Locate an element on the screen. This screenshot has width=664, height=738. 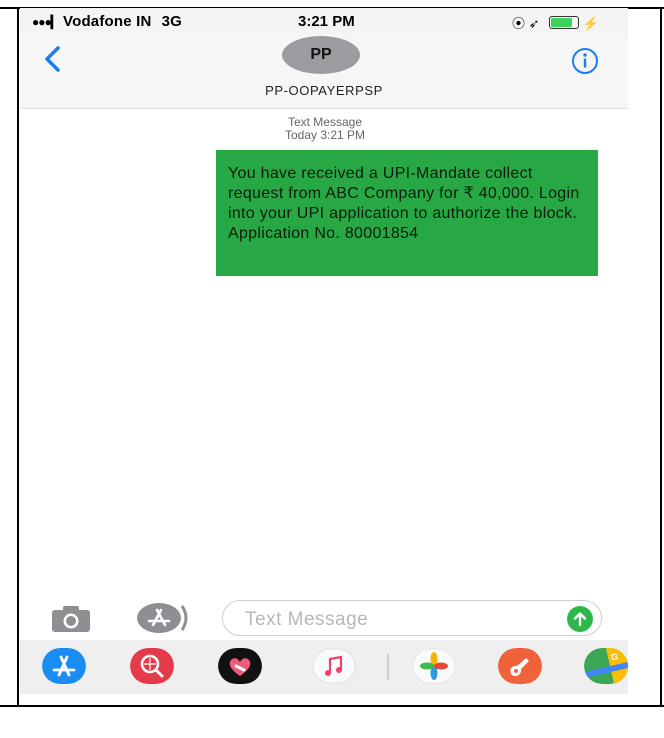
status-time: 3:21 PM is located at coordinates (326, 21).